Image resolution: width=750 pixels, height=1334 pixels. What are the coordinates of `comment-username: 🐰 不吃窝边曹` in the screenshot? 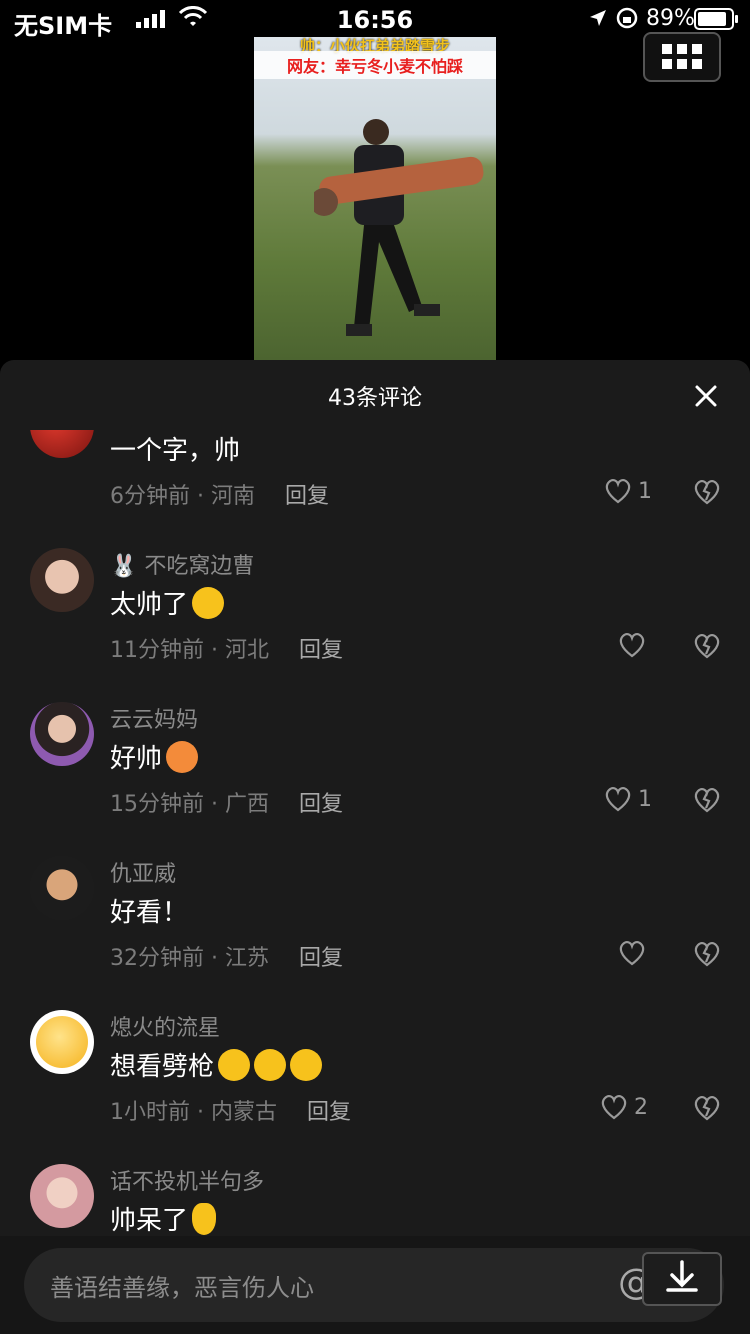 It's located at (182, 564).